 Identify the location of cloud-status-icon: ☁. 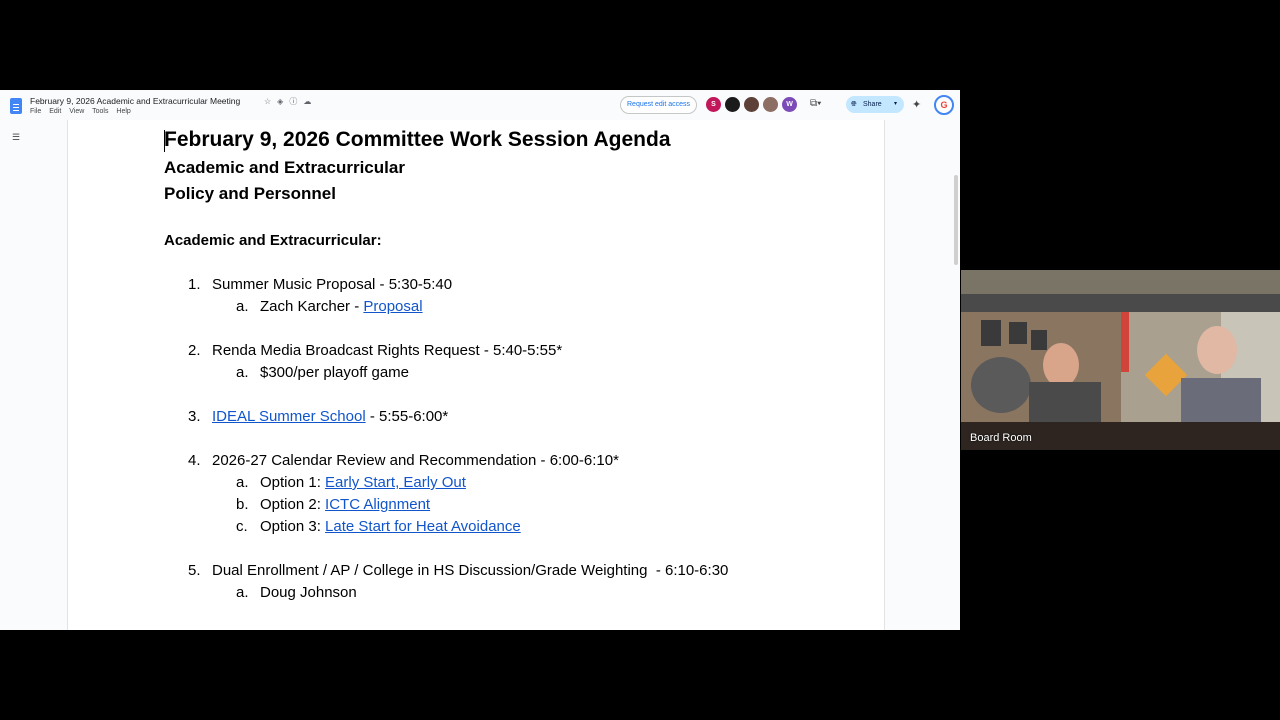
(310, 101).